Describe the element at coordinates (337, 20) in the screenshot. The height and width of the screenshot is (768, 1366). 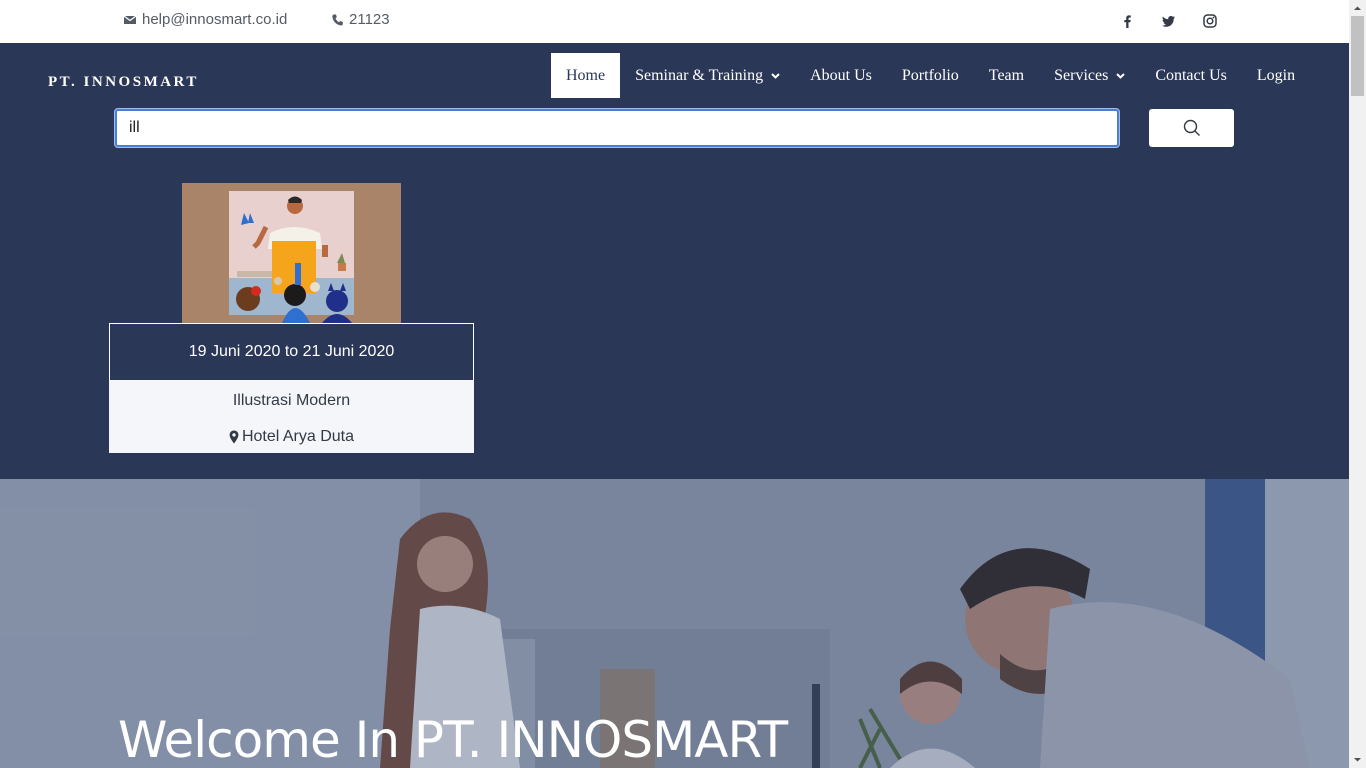
I see `phone-icon` at that location.